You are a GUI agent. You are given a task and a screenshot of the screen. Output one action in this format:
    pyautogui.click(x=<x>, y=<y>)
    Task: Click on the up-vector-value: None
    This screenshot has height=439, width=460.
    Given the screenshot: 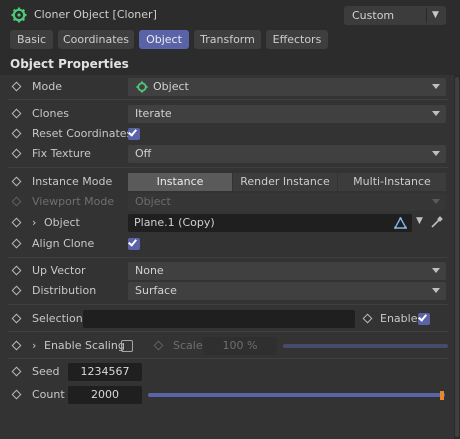 What is the action you would take?
    pyautogui.click(x=149, y=270)
    